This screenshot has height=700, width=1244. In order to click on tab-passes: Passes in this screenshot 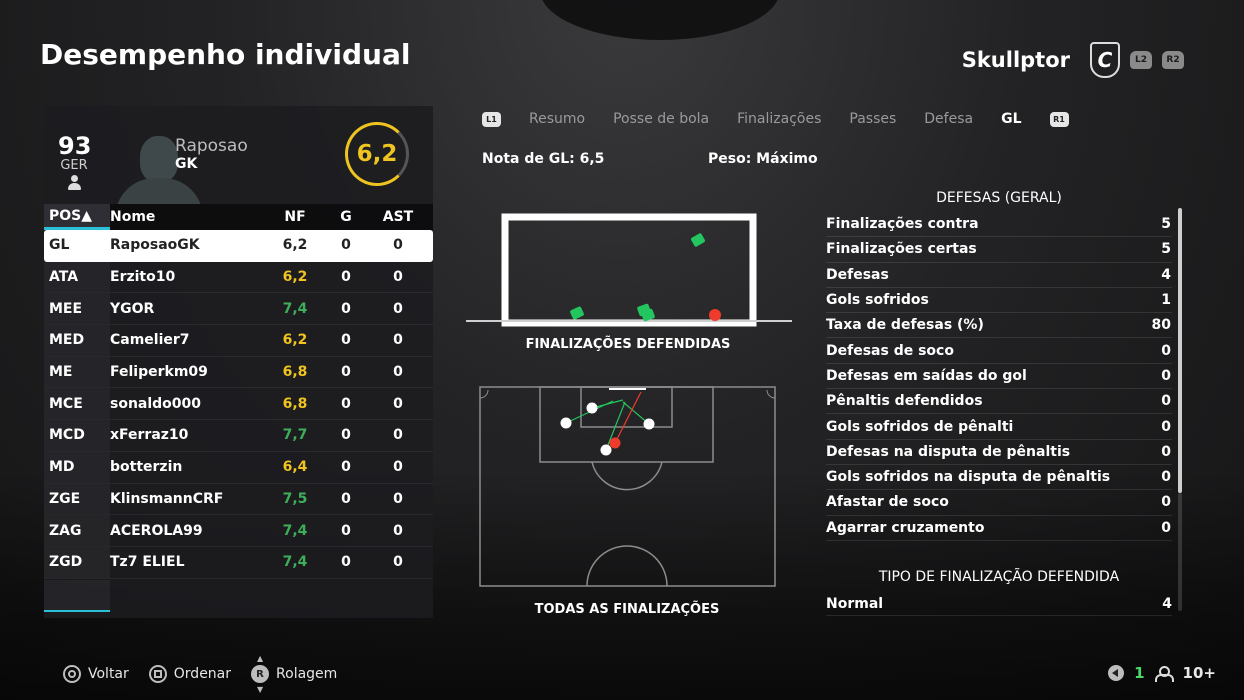, I will do `click(872, 119)`.